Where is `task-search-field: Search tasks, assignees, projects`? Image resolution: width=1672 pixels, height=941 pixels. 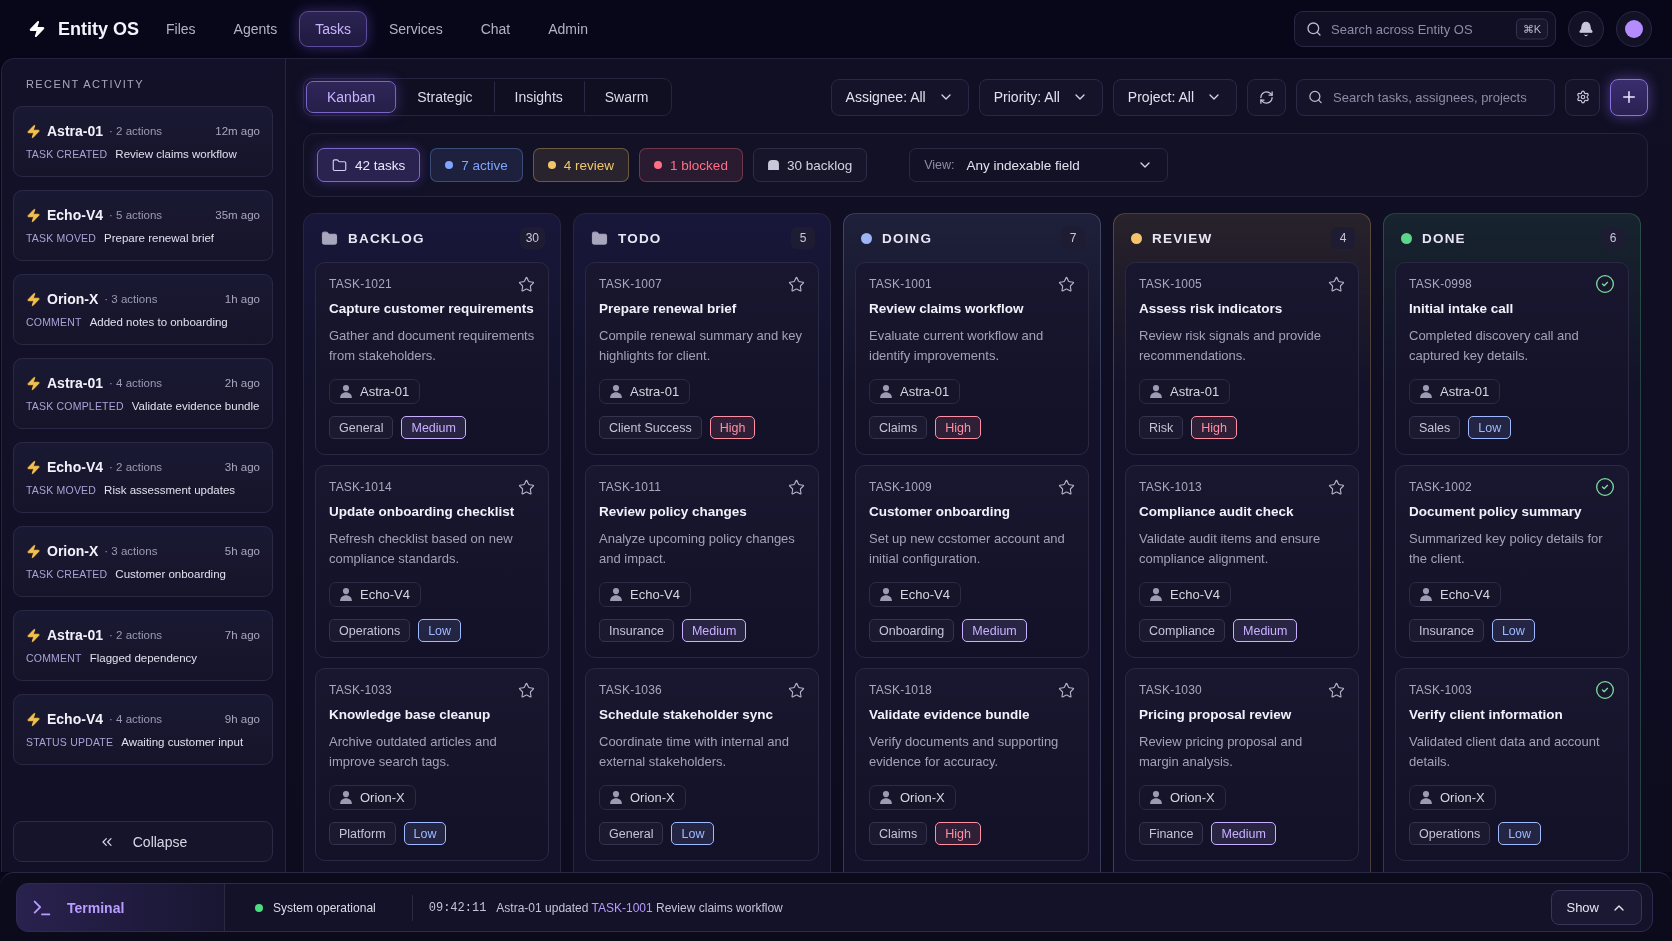
task-search-field: Search tasks, assignees, projects is located at coordinates (1425, 97).